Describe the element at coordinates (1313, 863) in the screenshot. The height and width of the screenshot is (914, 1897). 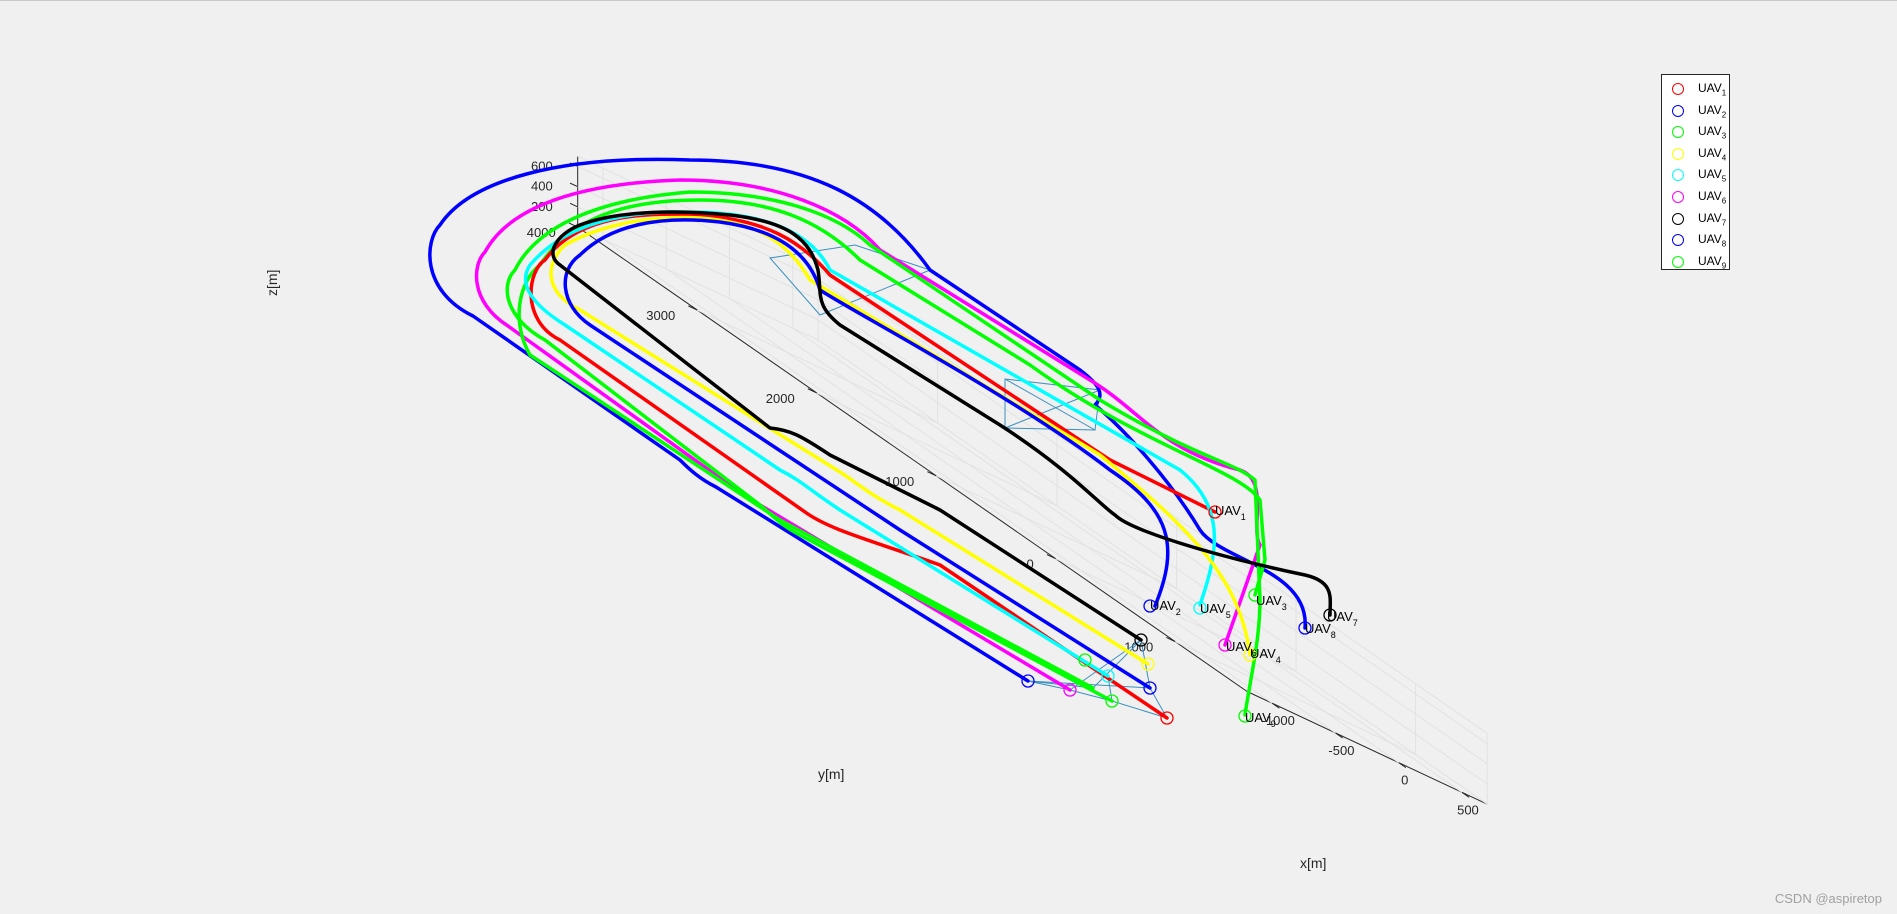
I see `x-axis-label: x[m]` at that location.